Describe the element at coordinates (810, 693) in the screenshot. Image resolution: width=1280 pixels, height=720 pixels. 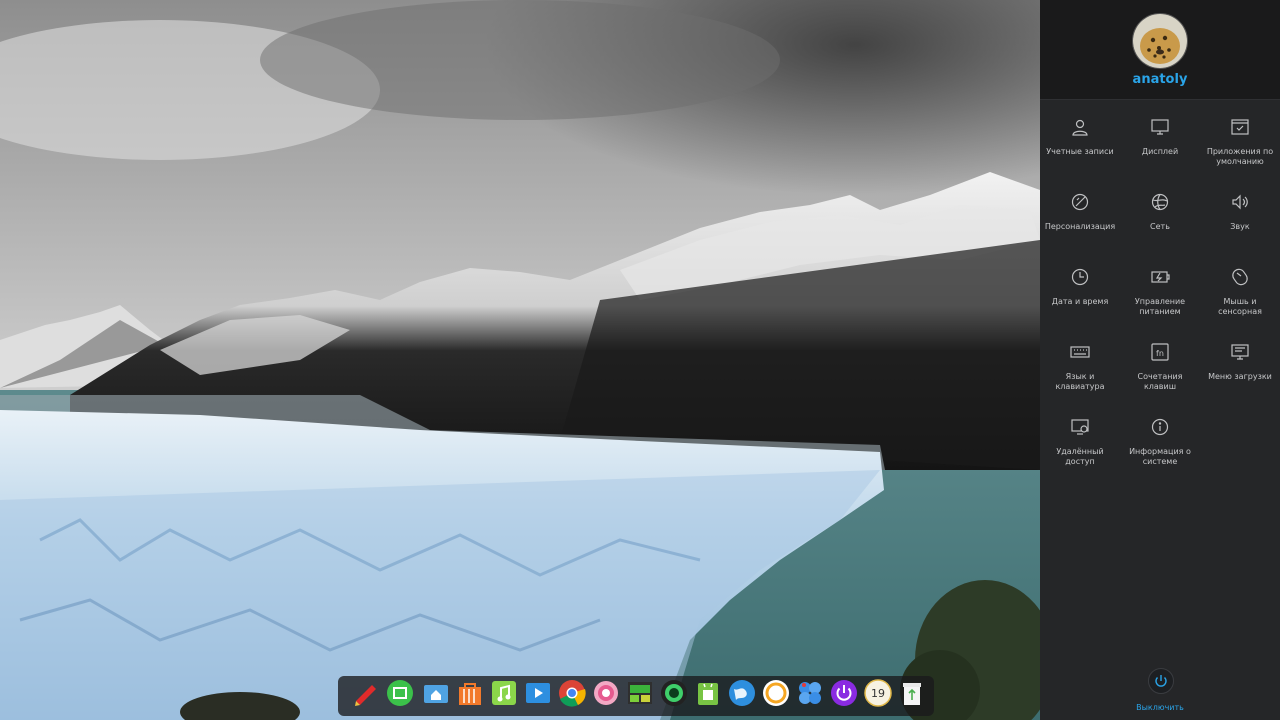
I see `switcher-icon` at that location.